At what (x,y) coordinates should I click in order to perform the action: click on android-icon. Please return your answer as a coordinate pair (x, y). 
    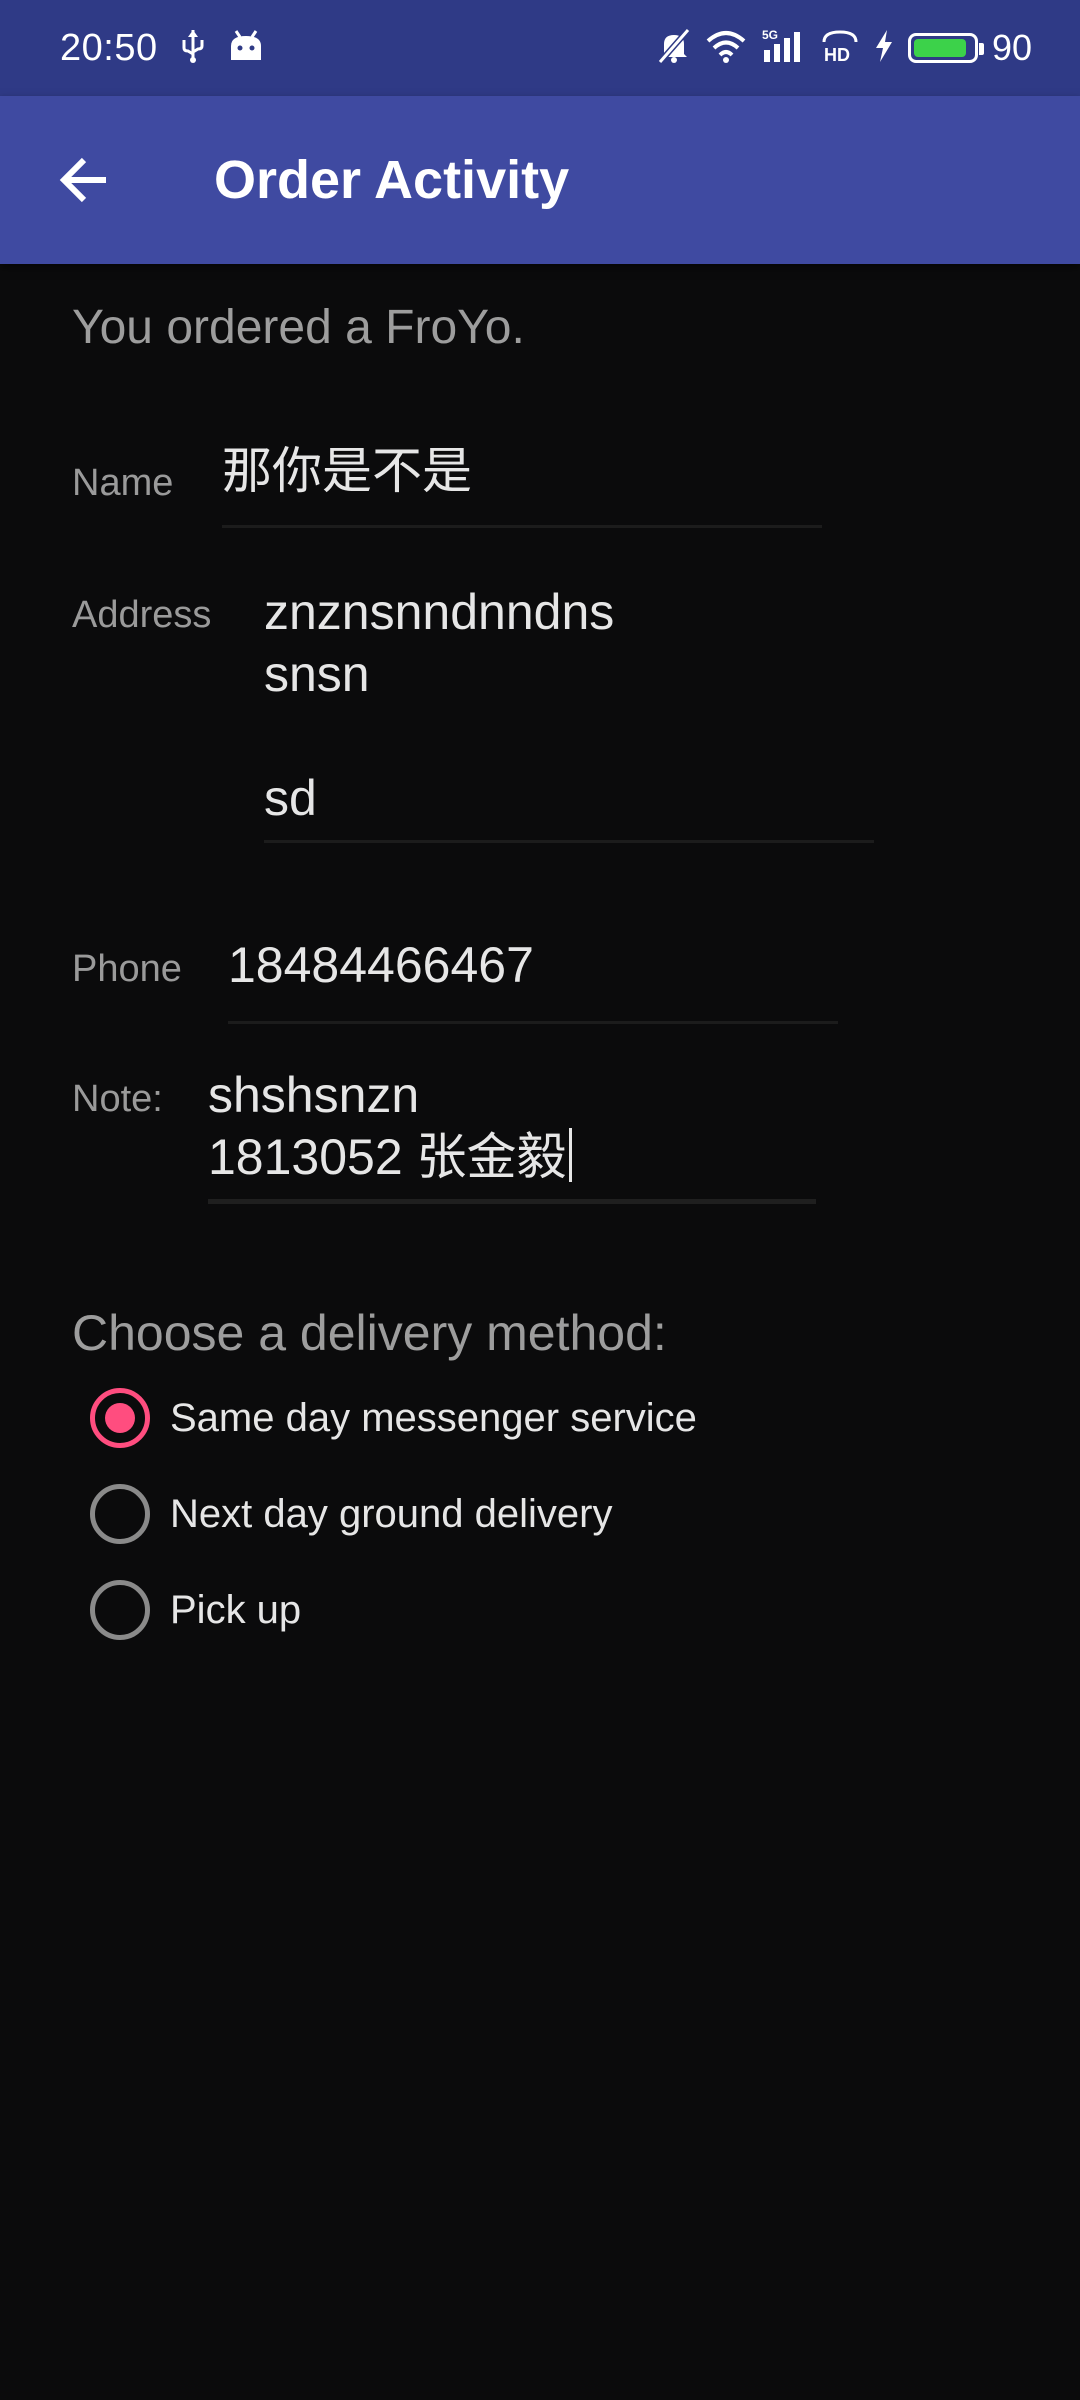
    Looking at the image, I should click on (246, 48).